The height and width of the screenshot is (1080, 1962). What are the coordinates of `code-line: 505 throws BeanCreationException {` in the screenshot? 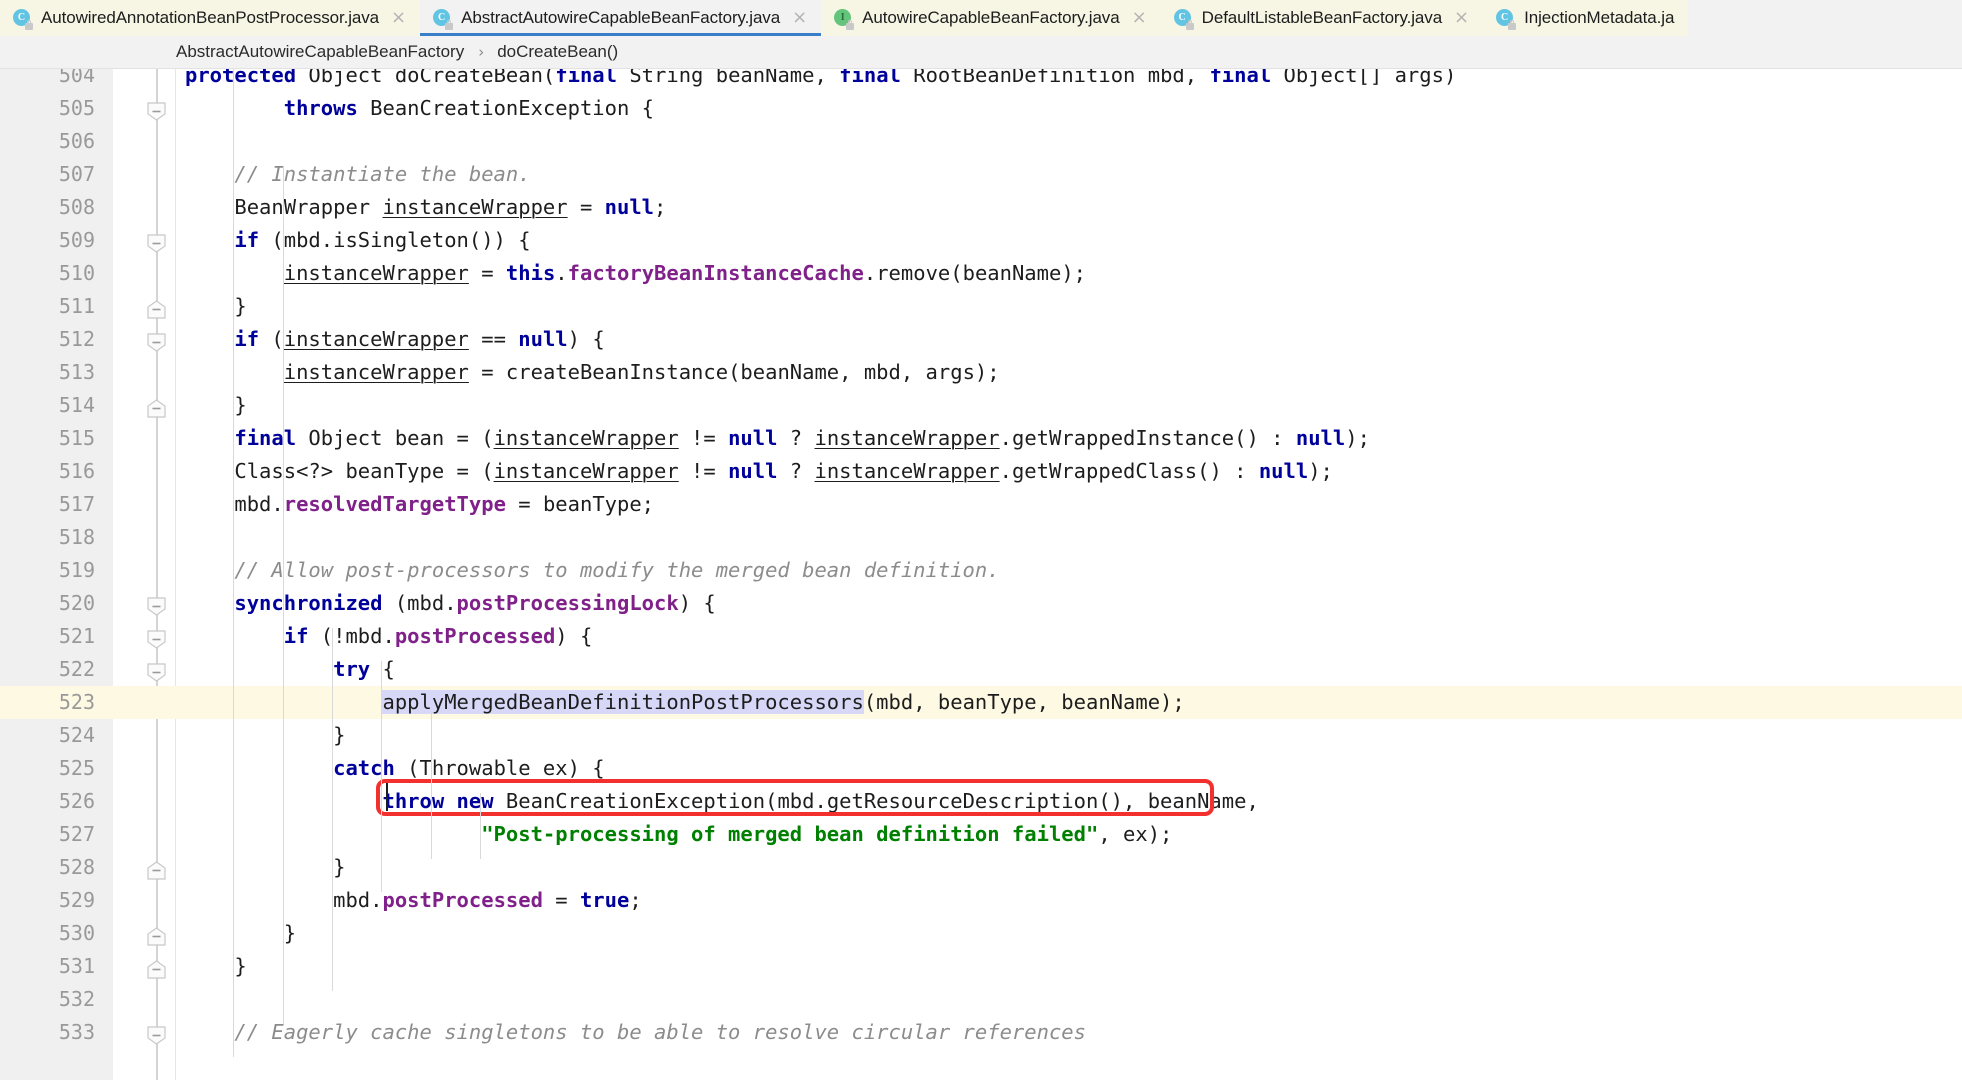 It's located at (981, 108).